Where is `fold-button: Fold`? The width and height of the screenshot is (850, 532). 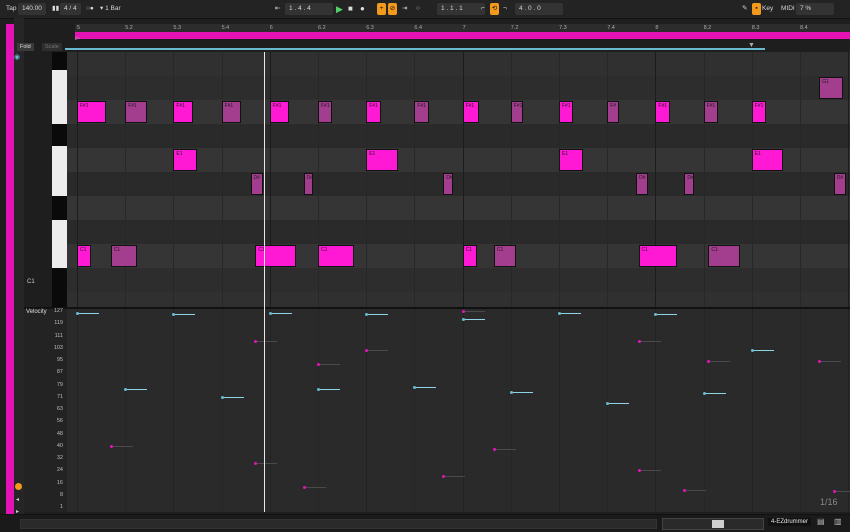
fold-button: Fold is located at coordinates (25, 47).